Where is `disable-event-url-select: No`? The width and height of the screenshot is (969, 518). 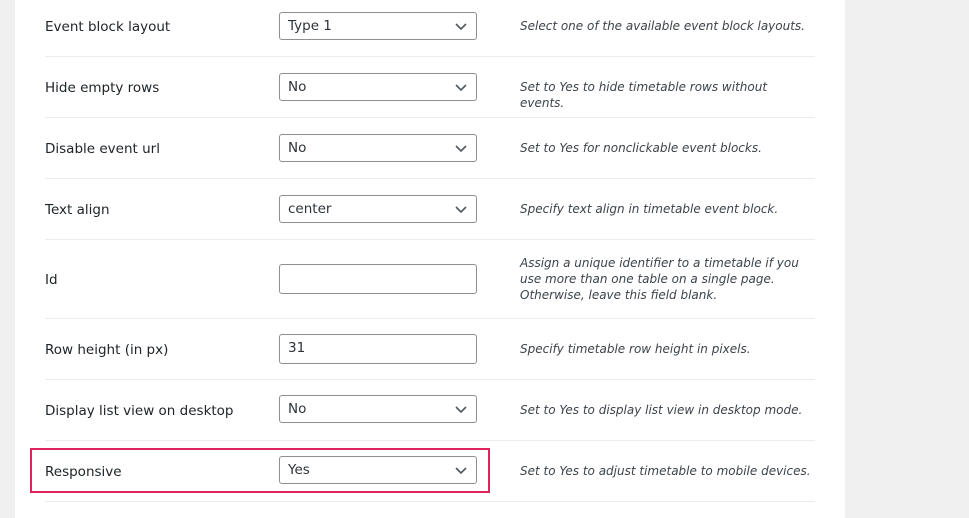 disable-event-url-select: No is located at coordinates (378, 148).